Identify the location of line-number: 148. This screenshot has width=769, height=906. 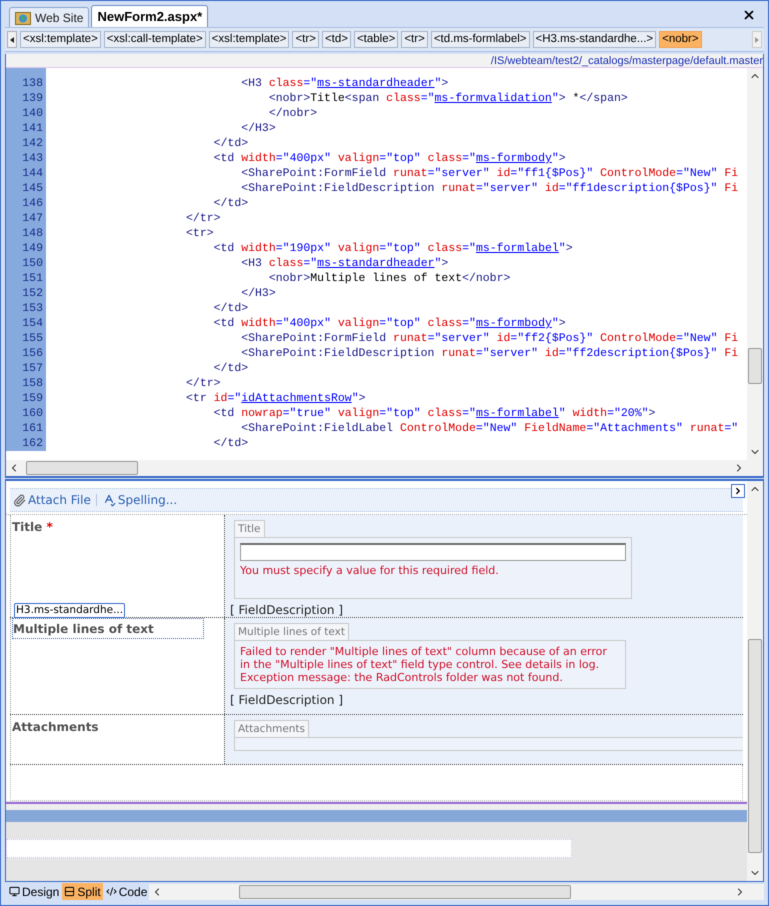
(26, 233).